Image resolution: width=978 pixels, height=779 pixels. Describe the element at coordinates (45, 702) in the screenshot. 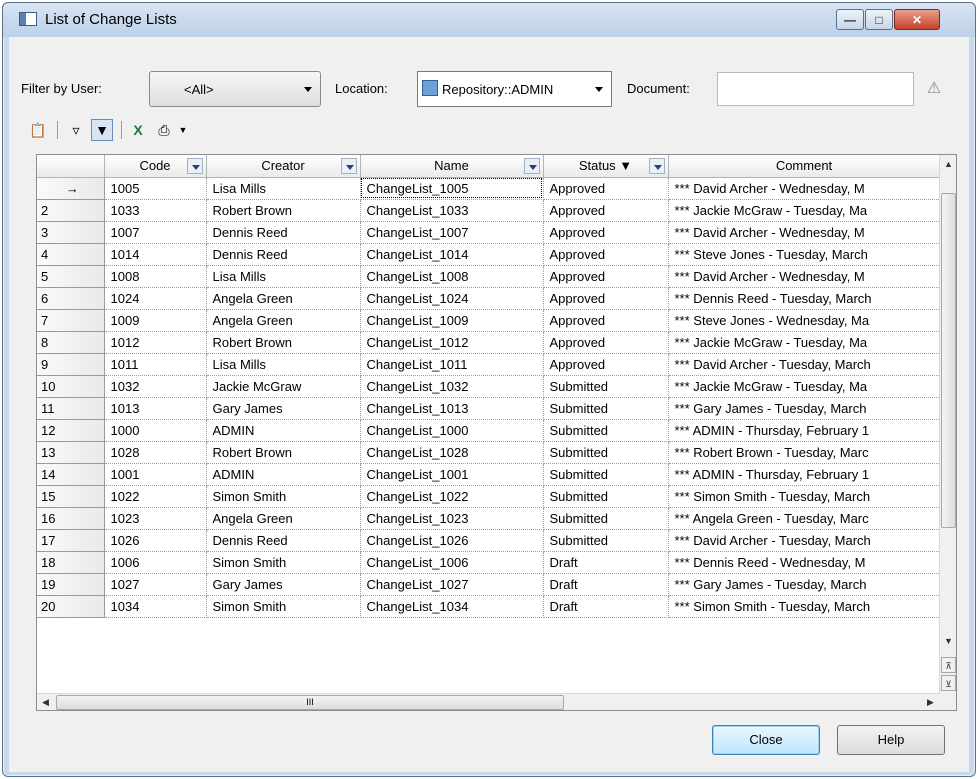

I see `scroll-left-icon: ◀` at that location.